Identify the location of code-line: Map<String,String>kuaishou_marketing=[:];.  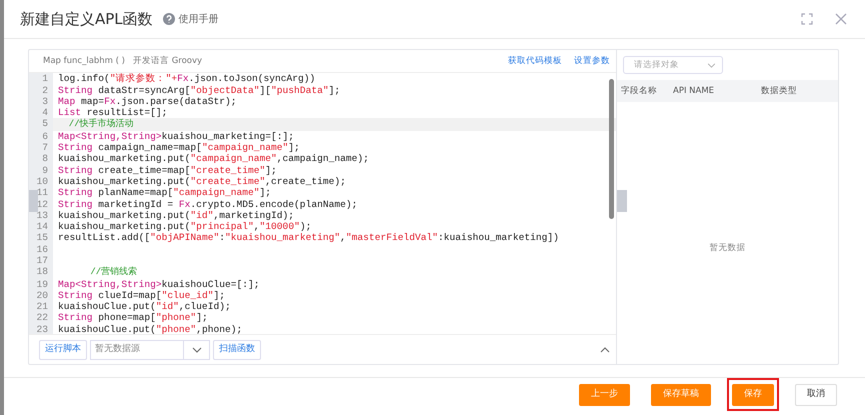
(175, 136).